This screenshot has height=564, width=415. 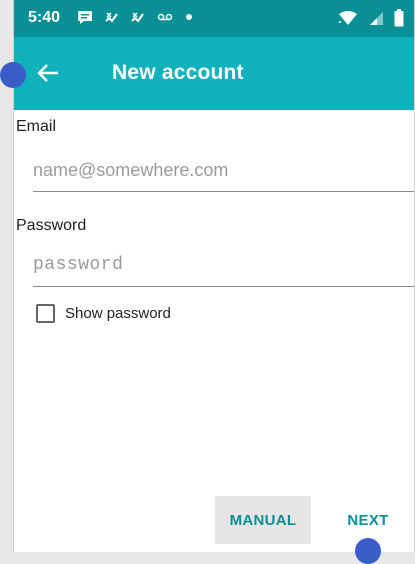 What do you see at coordinates (399, 20) in the screenshot?
I see `battery-icon` at bounding box center [399, 20].